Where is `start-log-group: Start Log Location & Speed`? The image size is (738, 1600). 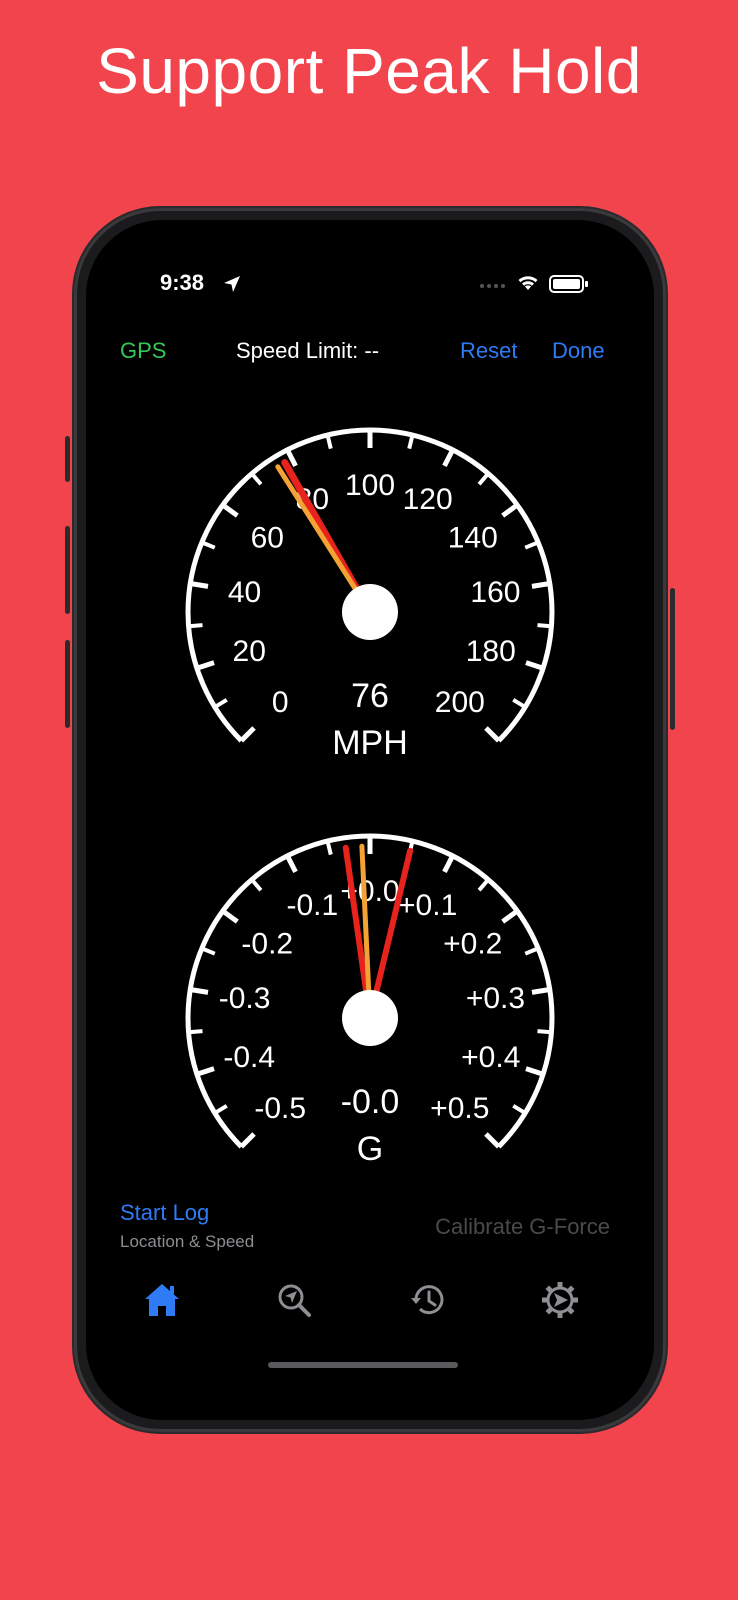
start-log-group: Start Log Location & Speed is located at coordinates (187, 1226).